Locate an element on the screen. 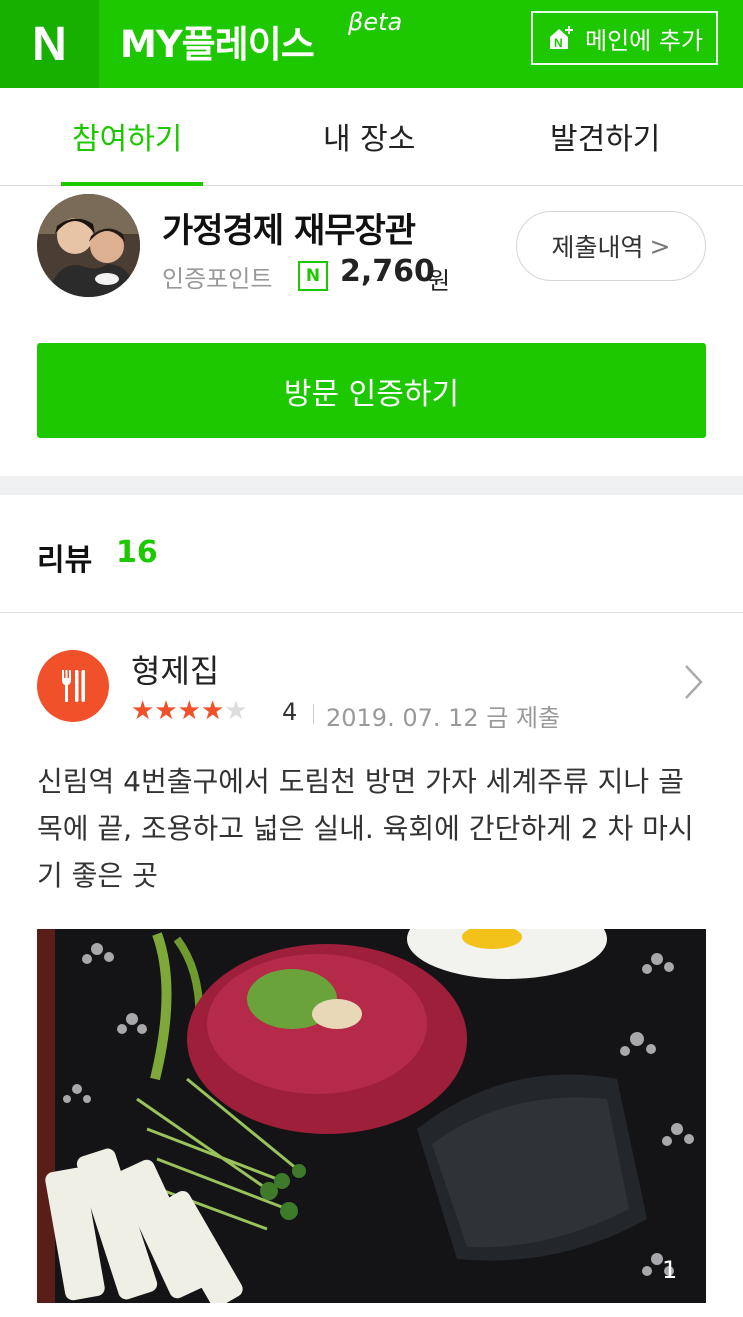  naver-logo-text: N is located at coordinates (49, 44).